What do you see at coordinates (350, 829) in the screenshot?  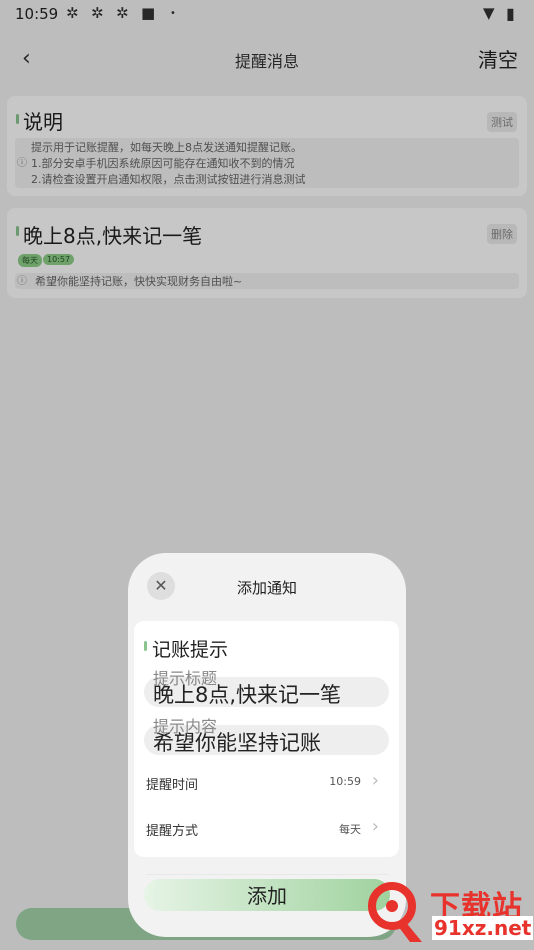 I see `row-value: 每天` at bounding box center [350, 829].